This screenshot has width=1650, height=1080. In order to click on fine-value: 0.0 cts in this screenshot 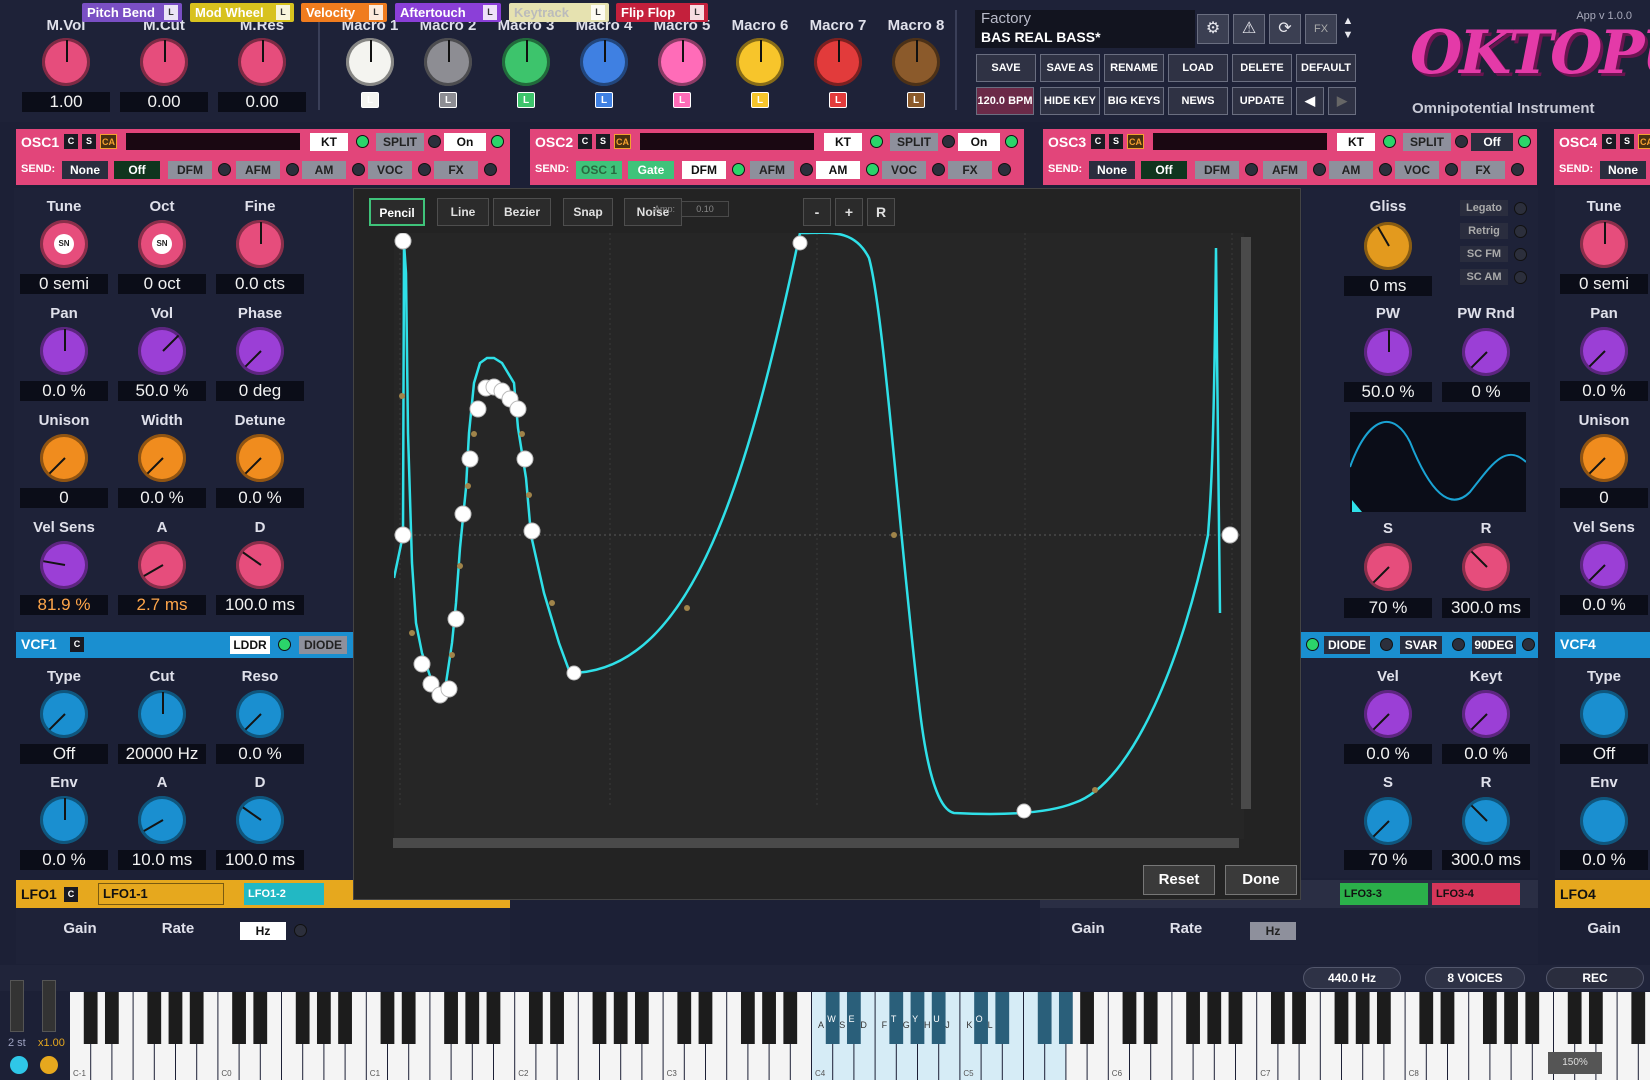, I will do `click(260, 284)`.